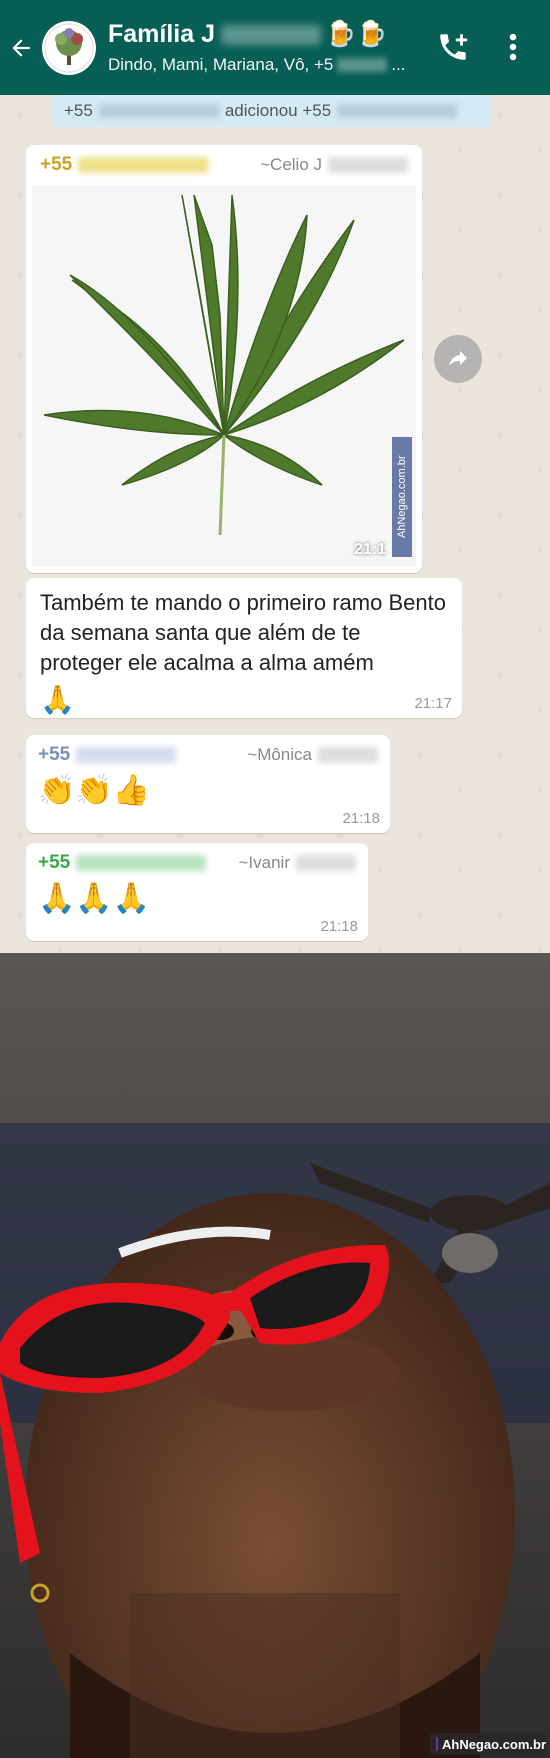 The image size is (550, 1758). Describe the element at coordinates (264, 862) in the screenshot. I see `sender-name-text: ~Ivanir` at that location.